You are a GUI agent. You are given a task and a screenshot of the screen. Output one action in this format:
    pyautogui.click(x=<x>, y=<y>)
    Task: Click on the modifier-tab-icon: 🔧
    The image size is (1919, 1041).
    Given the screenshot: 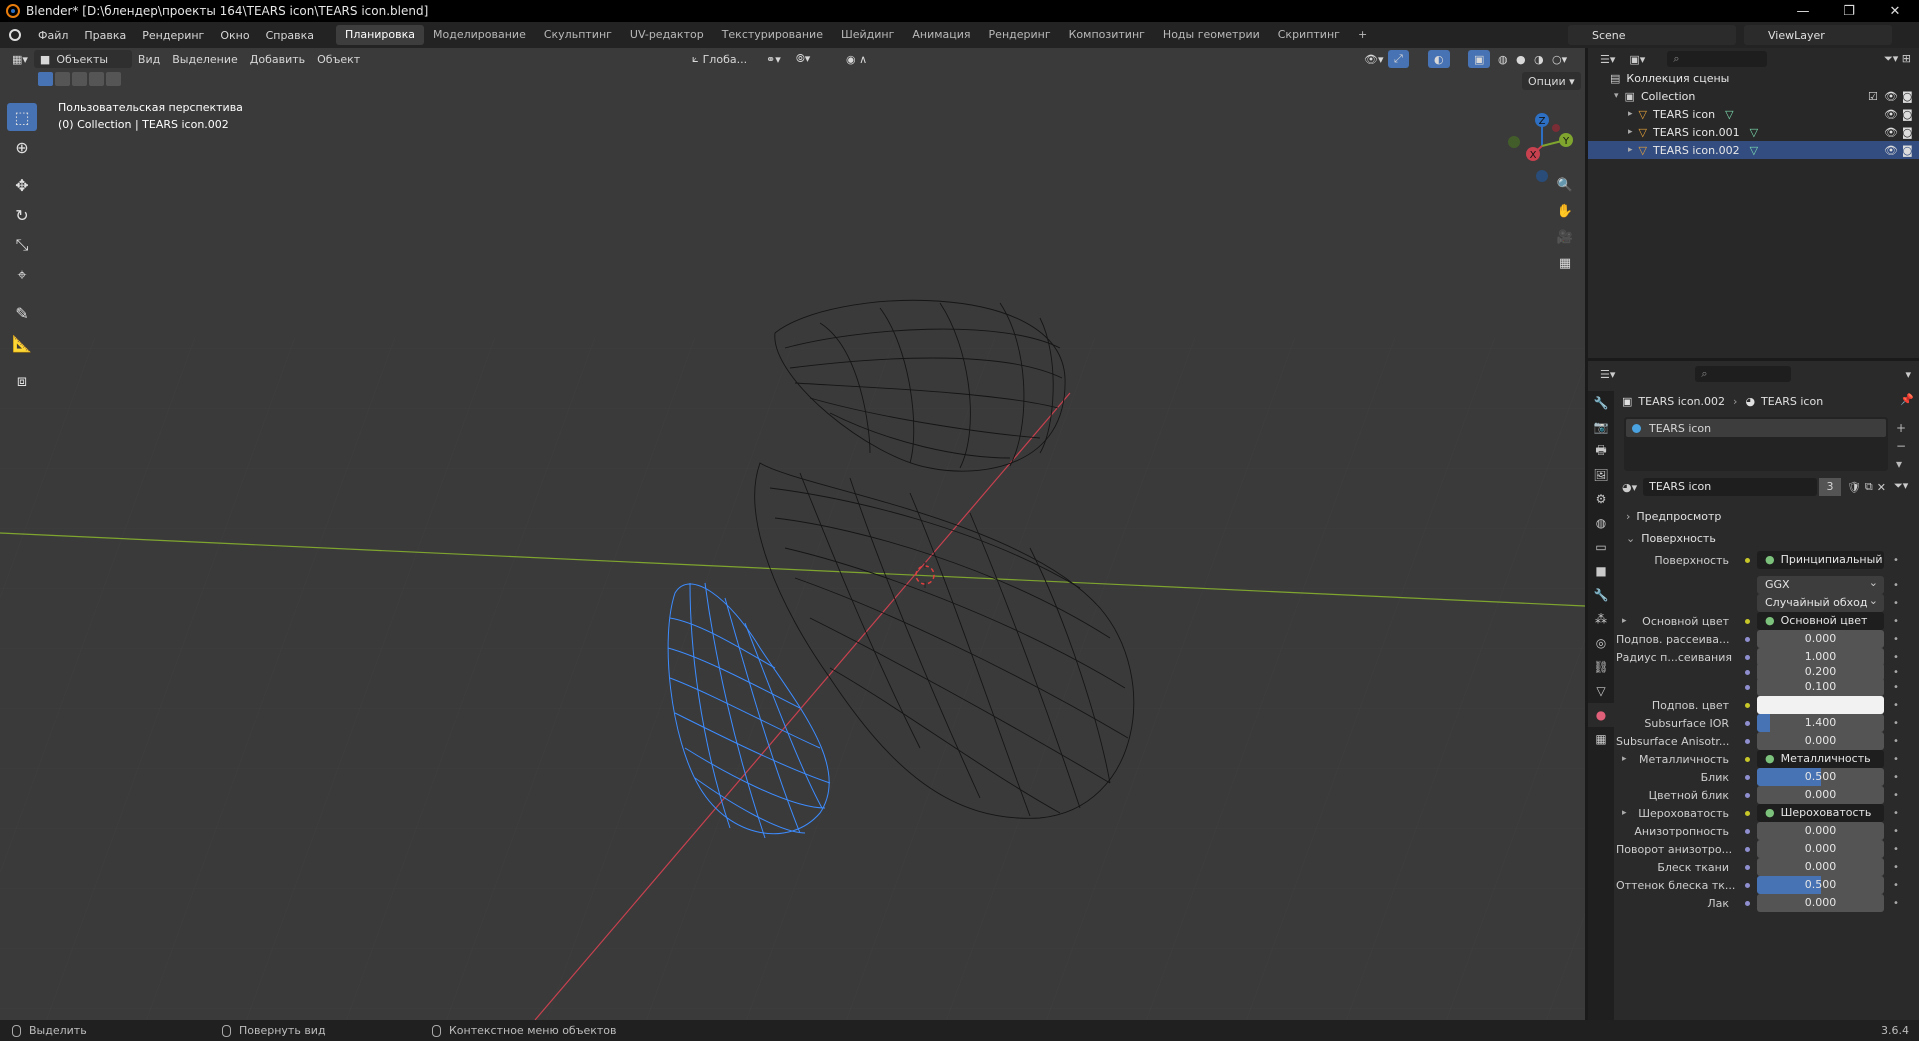 What is the action you would take?
    pyautogui.click(x=1601, y=595)
    